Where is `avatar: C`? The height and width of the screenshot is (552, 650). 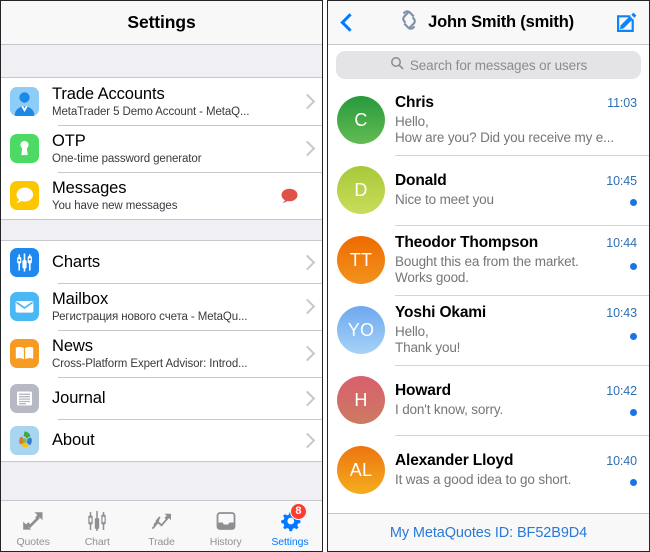
avatar: C is located at coordinates (361, 120).